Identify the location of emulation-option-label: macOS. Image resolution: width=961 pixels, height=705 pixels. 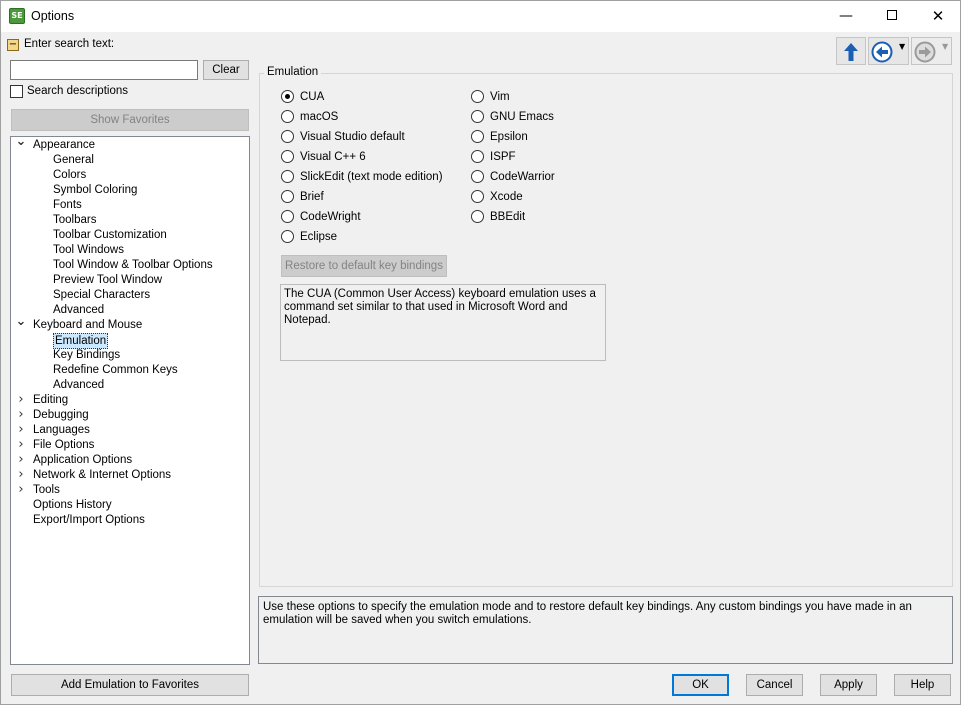
(319, 117).